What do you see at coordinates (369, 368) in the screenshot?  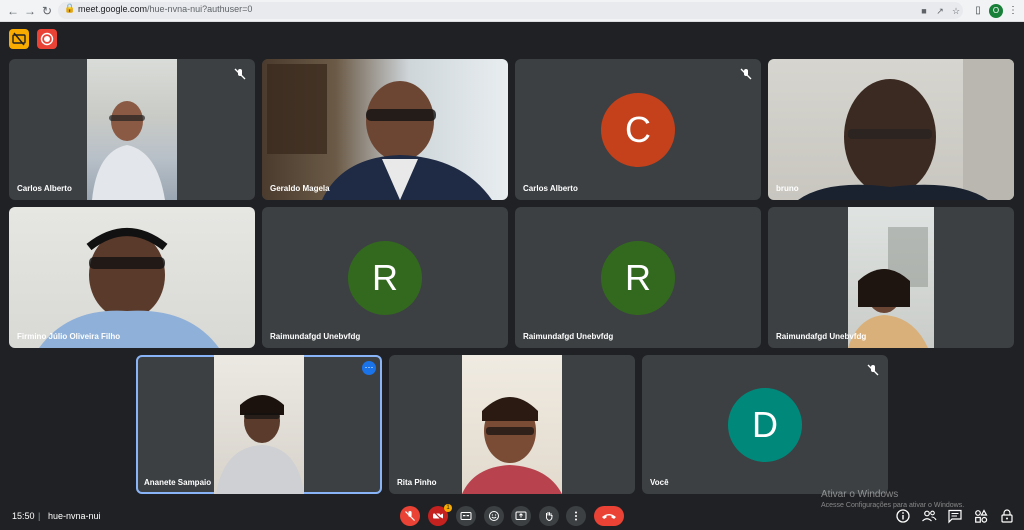 I see `more-options-icon: ⋯` at bounding box center [369, 368].